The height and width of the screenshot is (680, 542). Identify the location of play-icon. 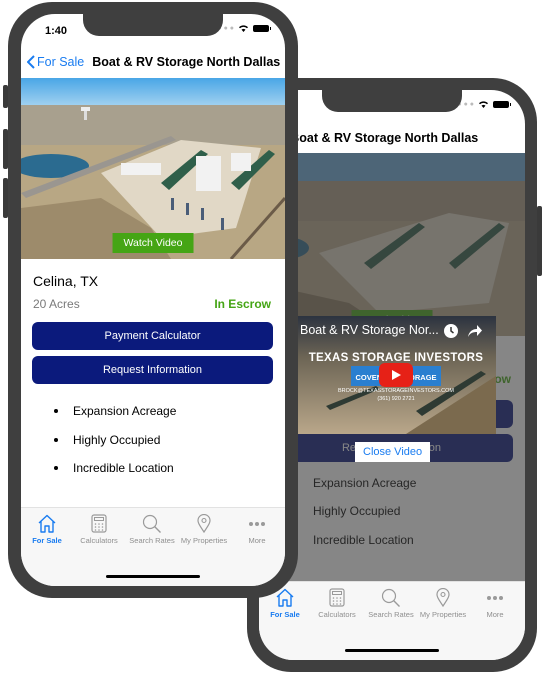
(396, 375).